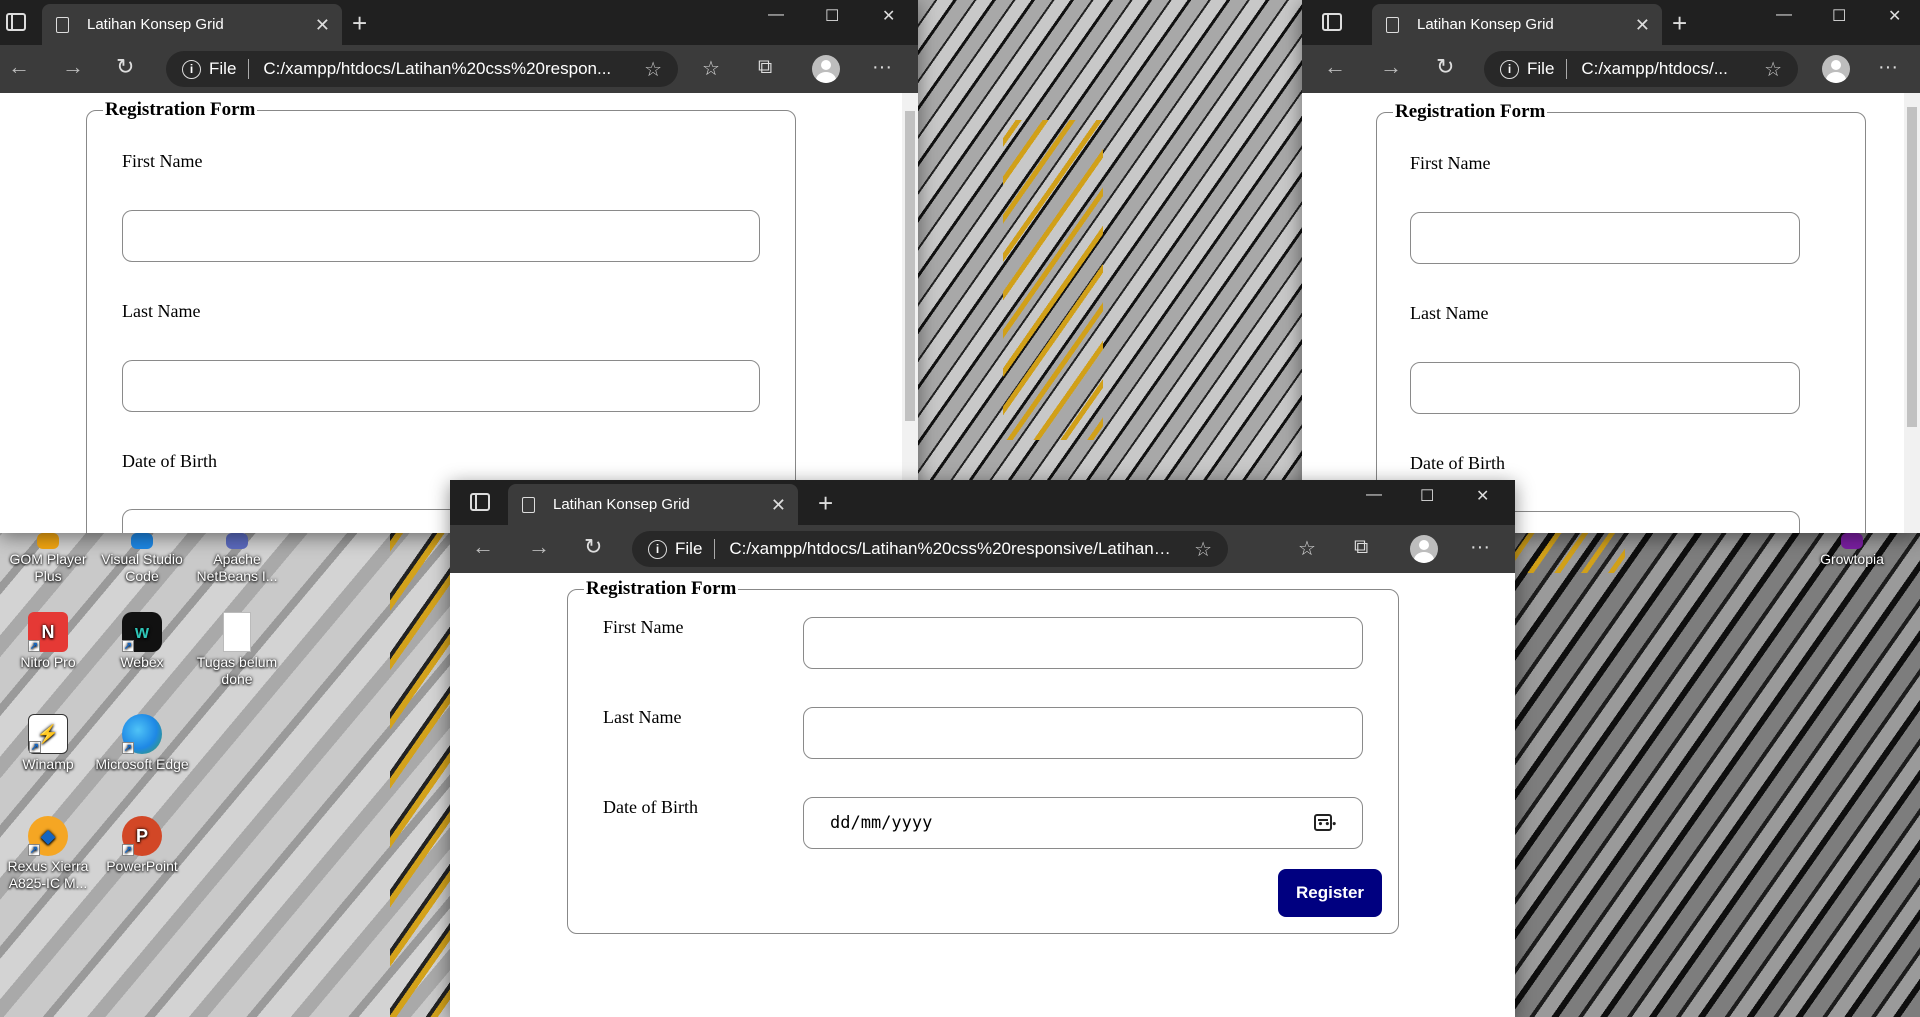 This screenshot has width=1920, height=1017. Describe the element at coordinates (142, 734) in the screenshot. I see `edge-icon: ↗` at that location.